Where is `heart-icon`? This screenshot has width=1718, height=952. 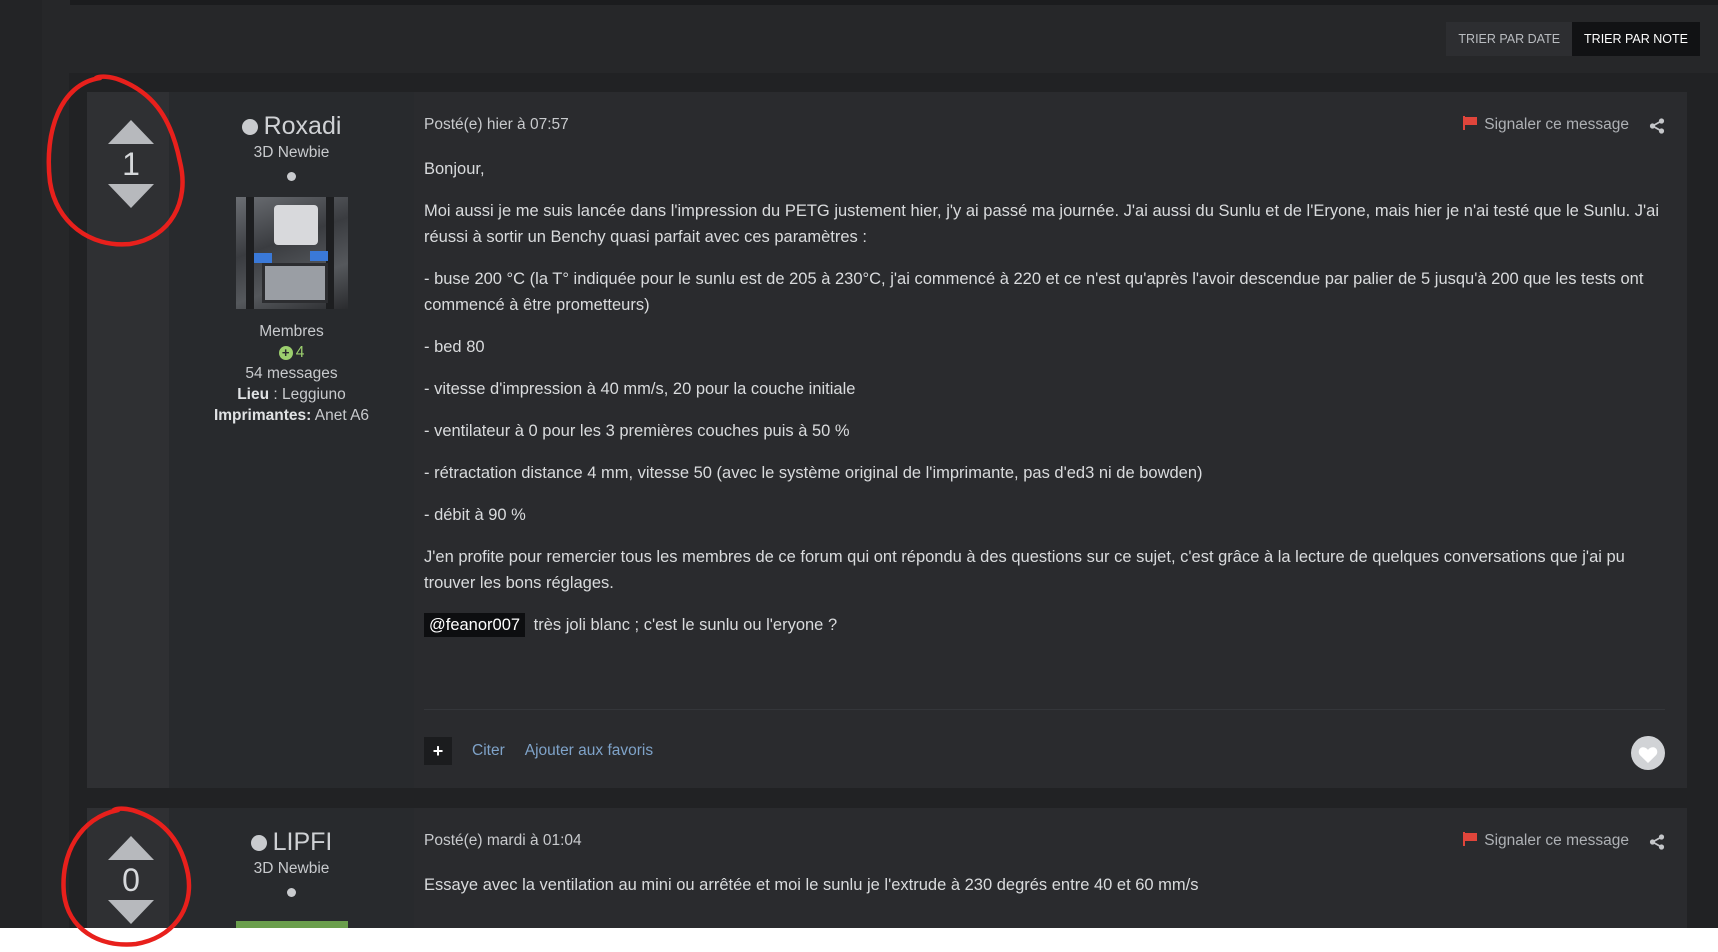
heart-icon is located at coordinates (1648, 755).